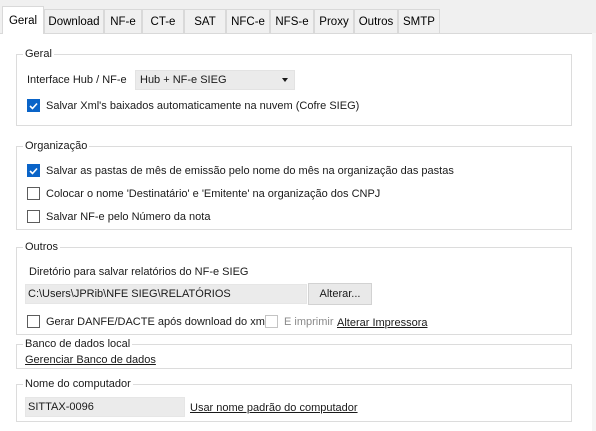 This screenshot has width=596, height=431. I want to click on interface-label: Interface Hub / NF-e, so click(77, 80).